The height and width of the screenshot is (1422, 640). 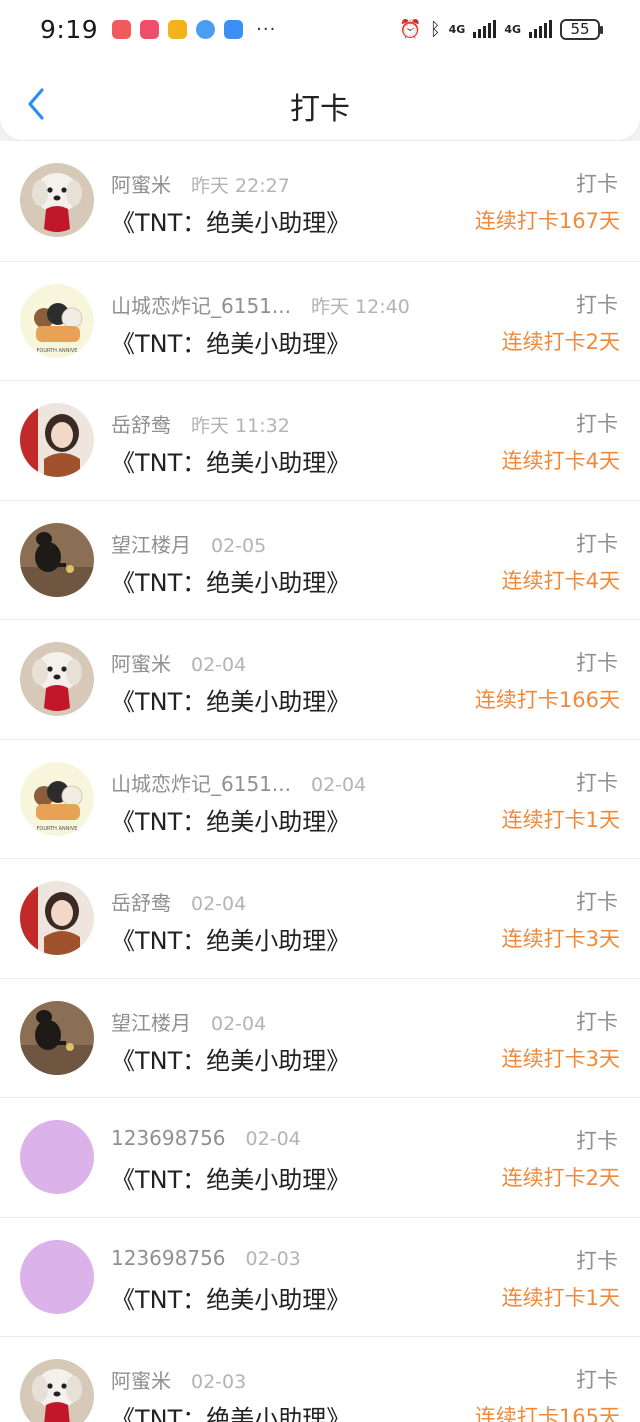 I want to click on row-meta: 123698756 02-04, so click(x=206, y=1138).